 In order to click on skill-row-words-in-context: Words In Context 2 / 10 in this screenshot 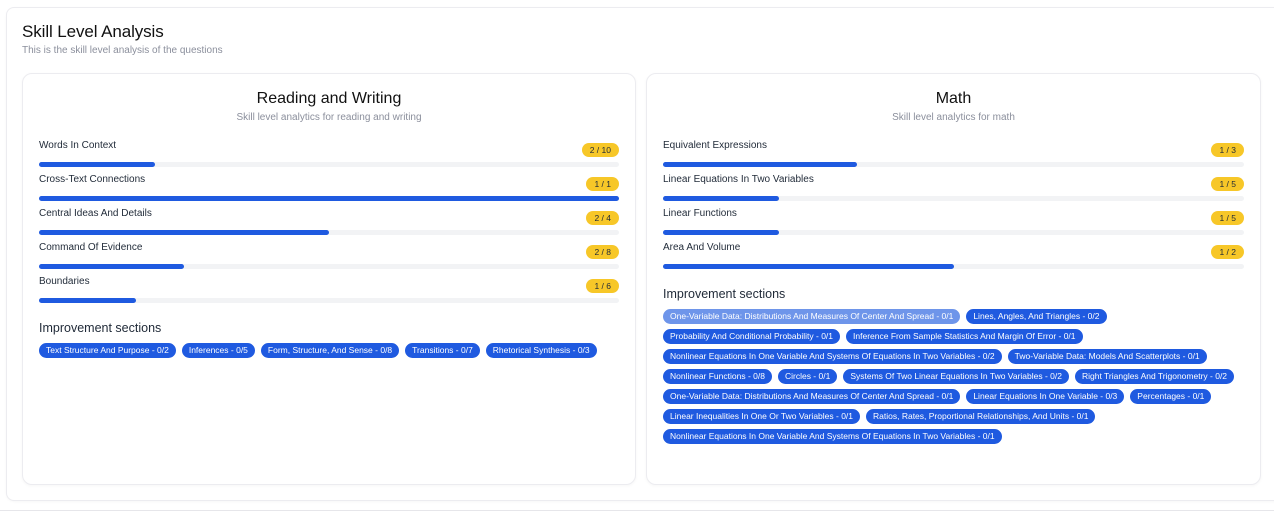, I will do `click(329, 155)`.